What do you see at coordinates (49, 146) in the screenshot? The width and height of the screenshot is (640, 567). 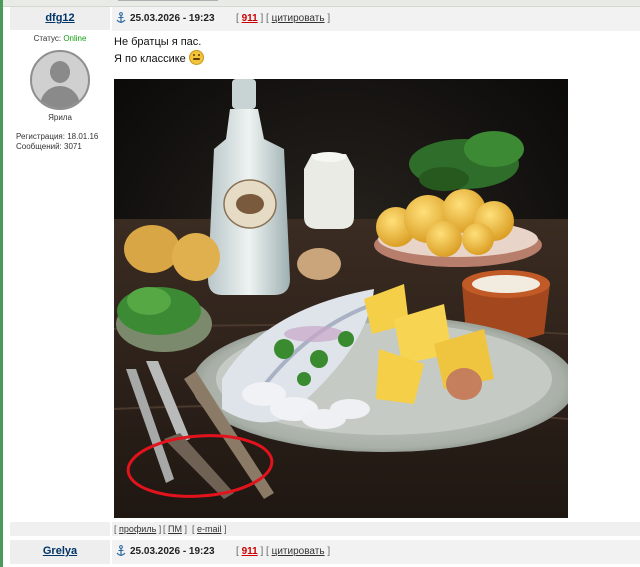 I see `message-count: Сообщений: 3071` at bounding box center [49, 146].